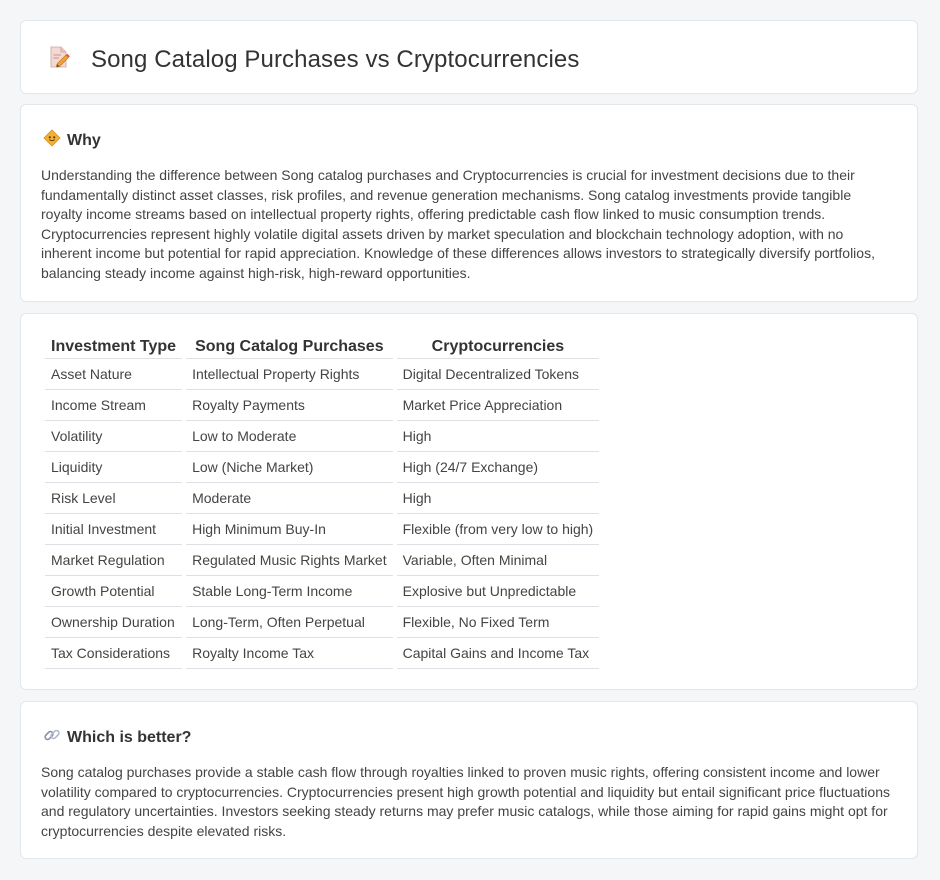  I want to click on better-heading: Which is better?, so click(129, 737).